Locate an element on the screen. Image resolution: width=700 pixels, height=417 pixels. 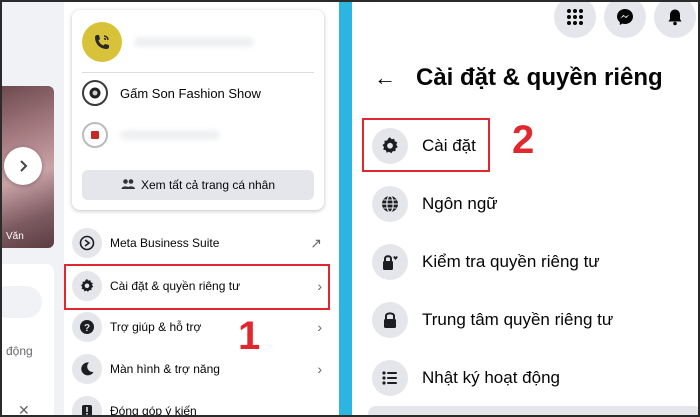
divider is located at coordinates (198, 72).